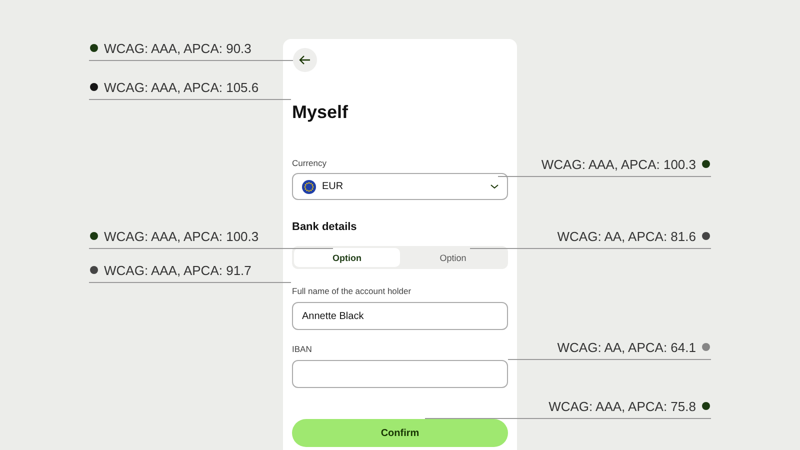 The width and height of the screenshot is (800, 450). I want to click on contrast-note: WCAG: AAA, APCA: 105.6, so click(181, 87).